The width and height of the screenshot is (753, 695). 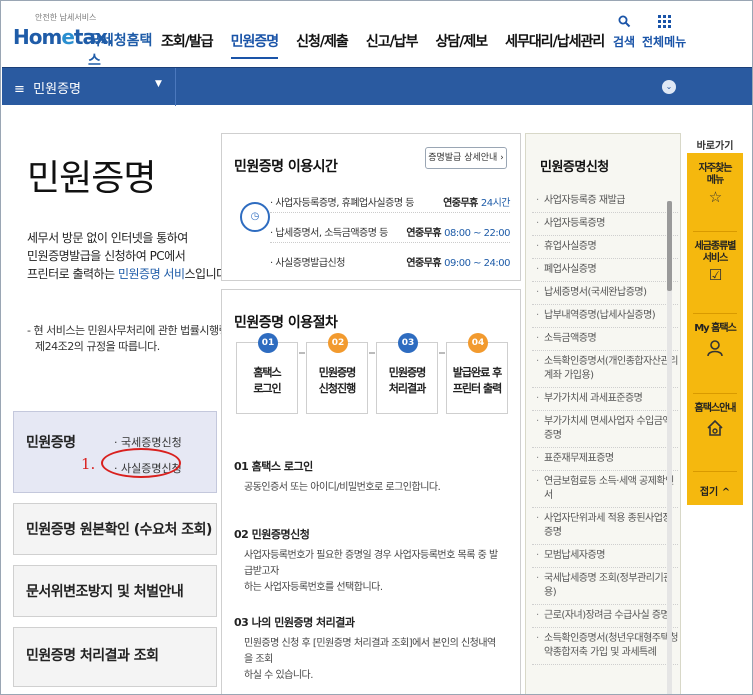 What do you see at coordinates (342, 487) in the screenshot?
I see `step-1-desc: 공동인증서 또는 아이디/비밀번호로 로그인합니다.` at bounding box center [342, 487].